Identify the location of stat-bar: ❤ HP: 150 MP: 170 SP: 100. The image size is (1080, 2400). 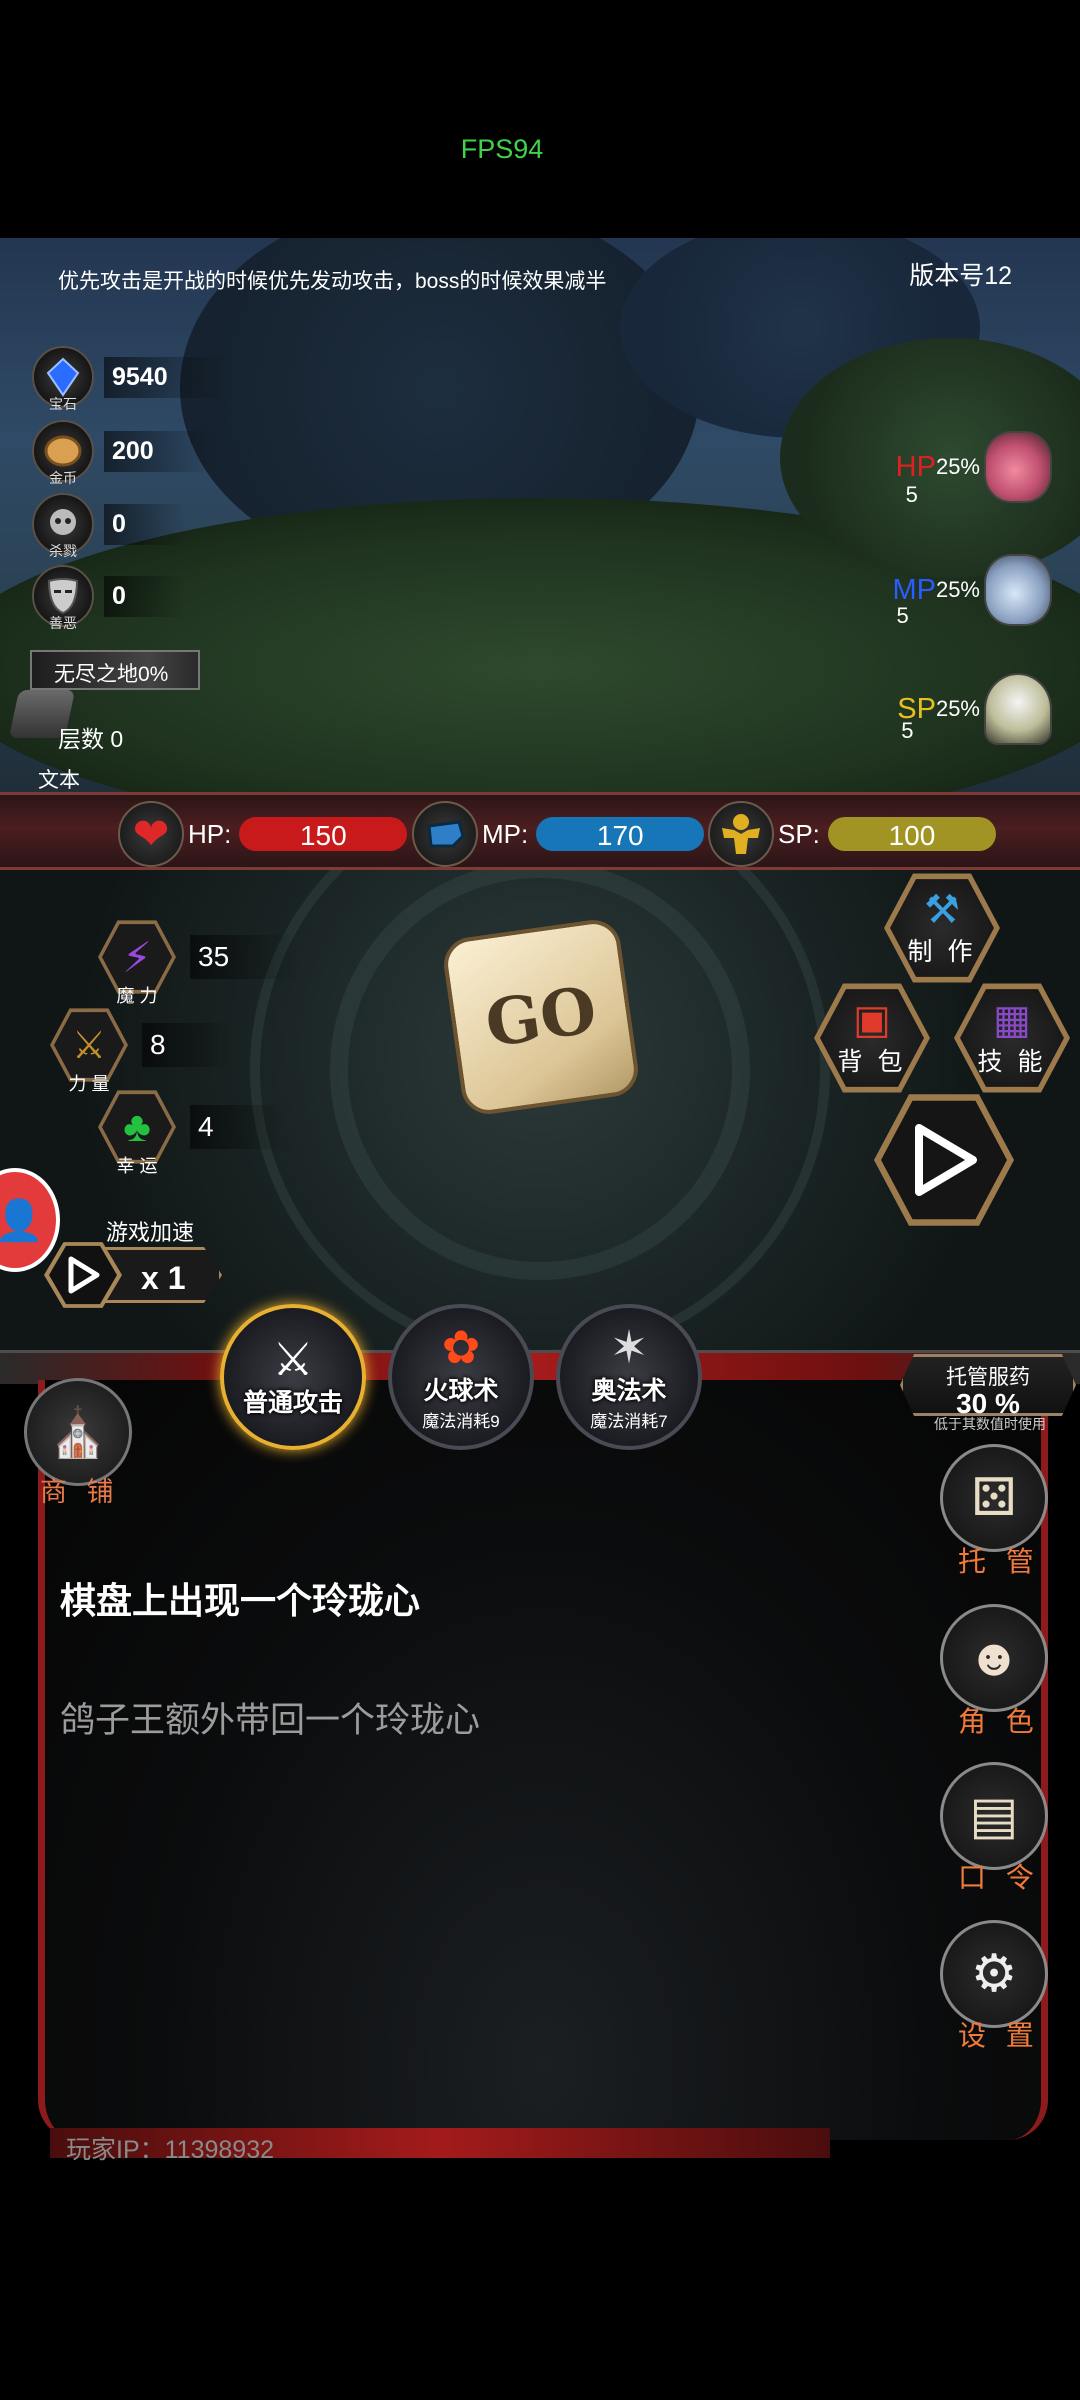
(540, 831).